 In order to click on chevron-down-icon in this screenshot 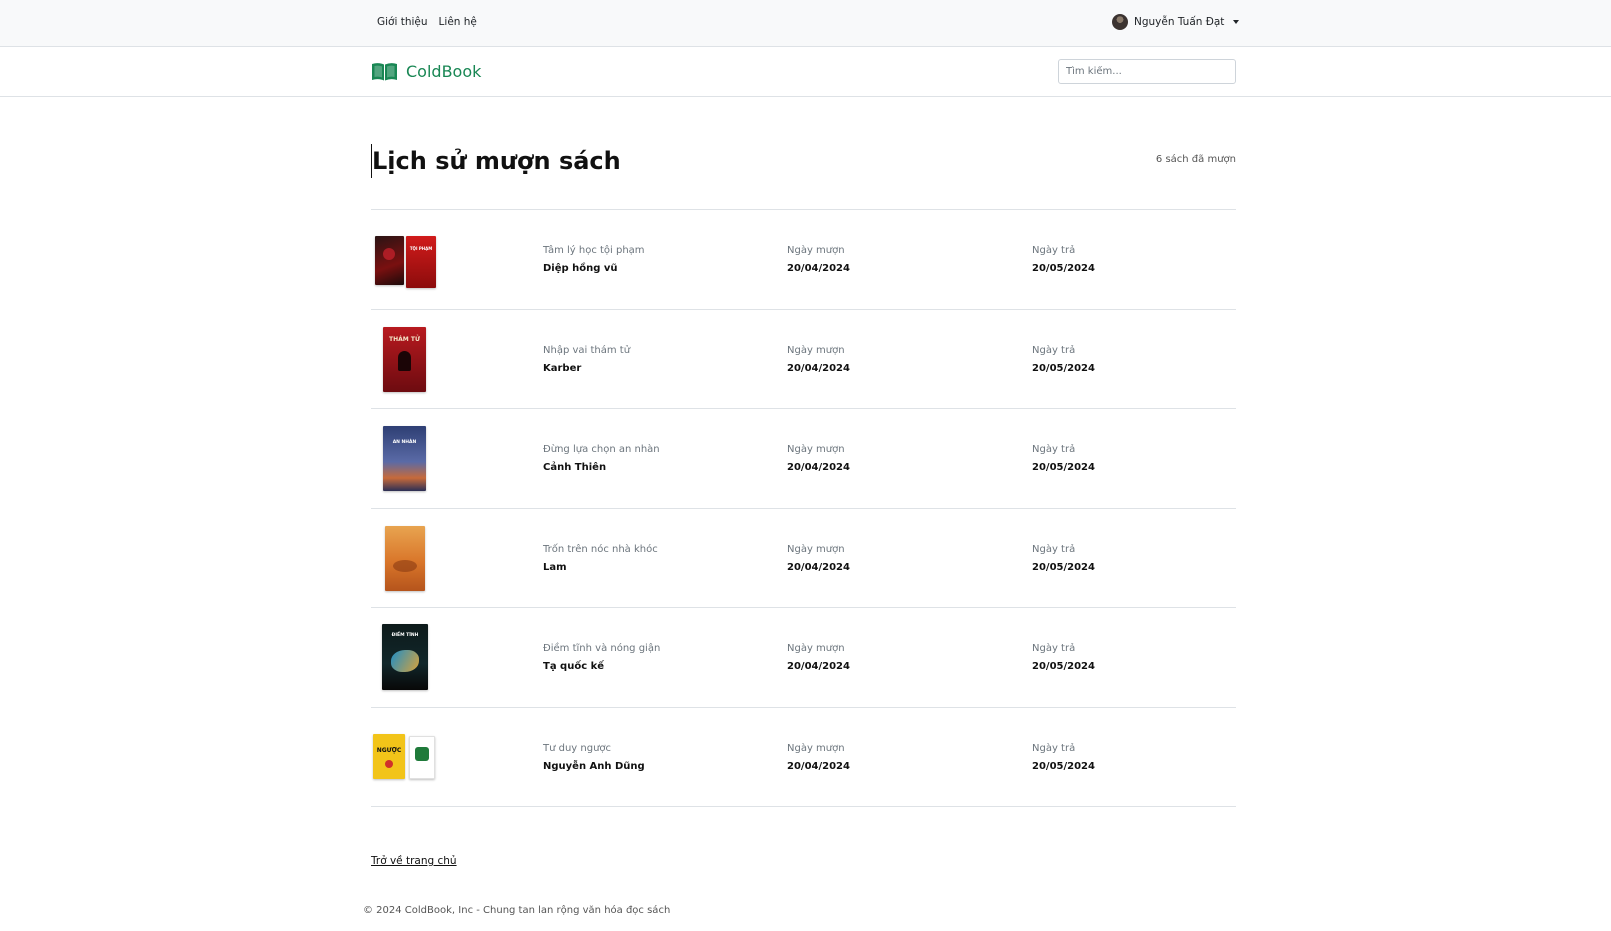, I will do `click(1236, 22)`.